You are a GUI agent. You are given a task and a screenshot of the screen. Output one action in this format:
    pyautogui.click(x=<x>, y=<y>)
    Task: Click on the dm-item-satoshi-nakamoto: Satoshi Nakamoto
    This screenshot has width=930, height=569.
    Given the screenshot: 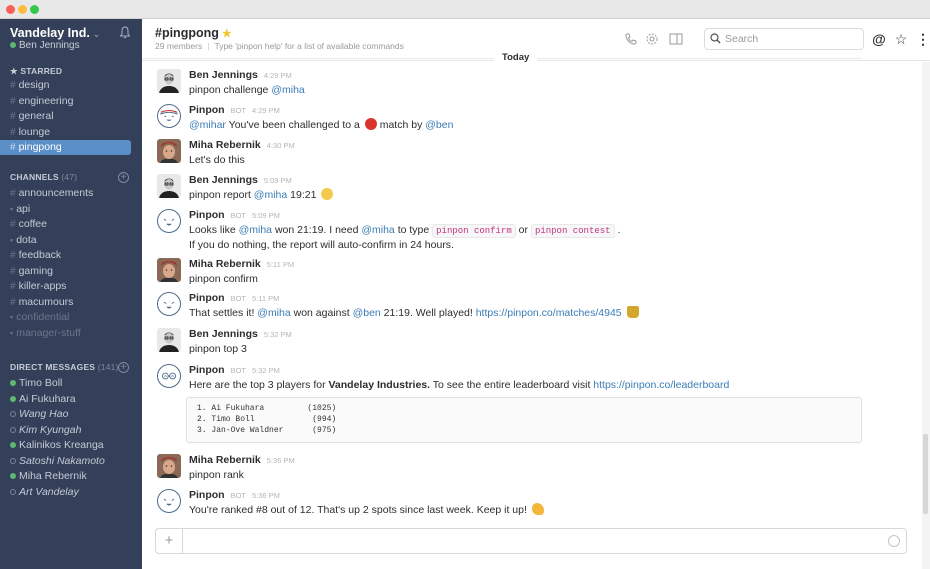 What is the action you would take?
    pyautogui.click(x=65, y=461)
    